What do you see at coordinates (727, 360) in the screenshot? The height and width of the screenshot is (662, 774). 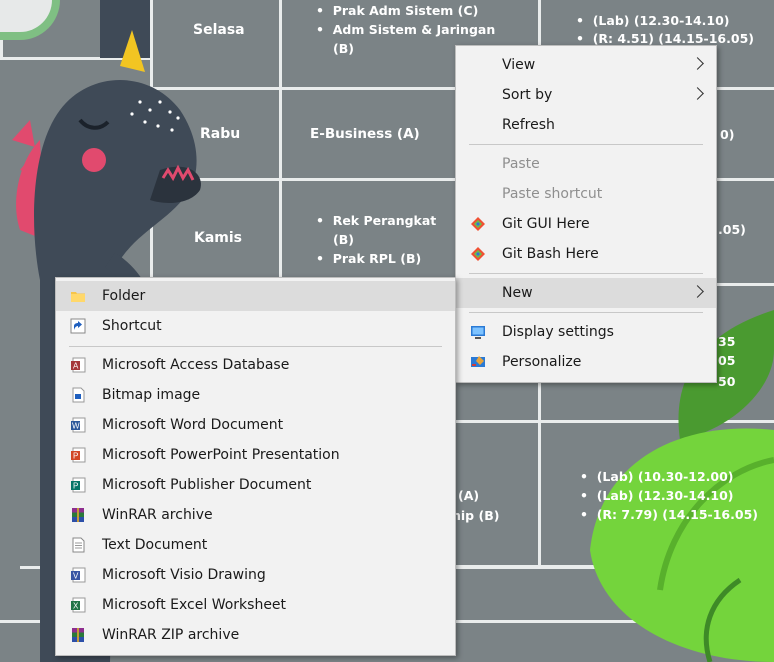 I see `time-fragment: 05` at bounding box center [727, 360].